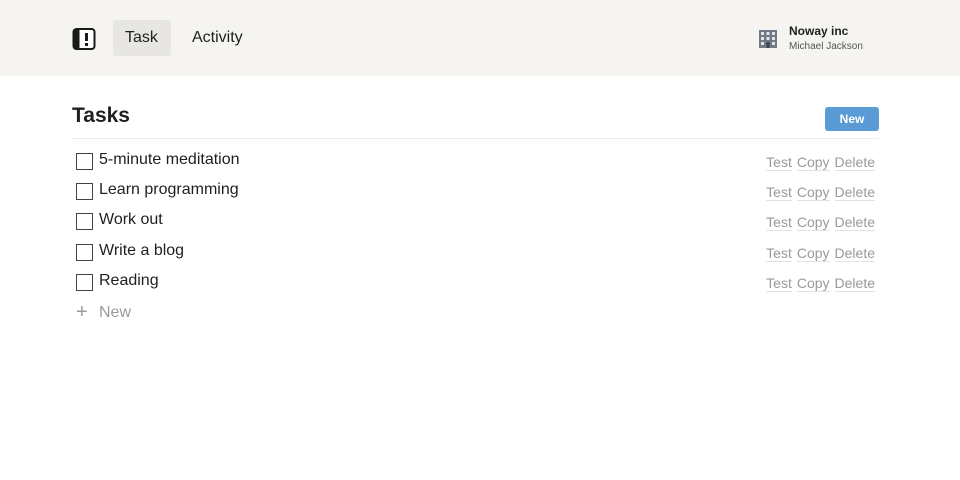 This screenshot has width=960, height=480. I want to click on building-icon, so click(768, 39).